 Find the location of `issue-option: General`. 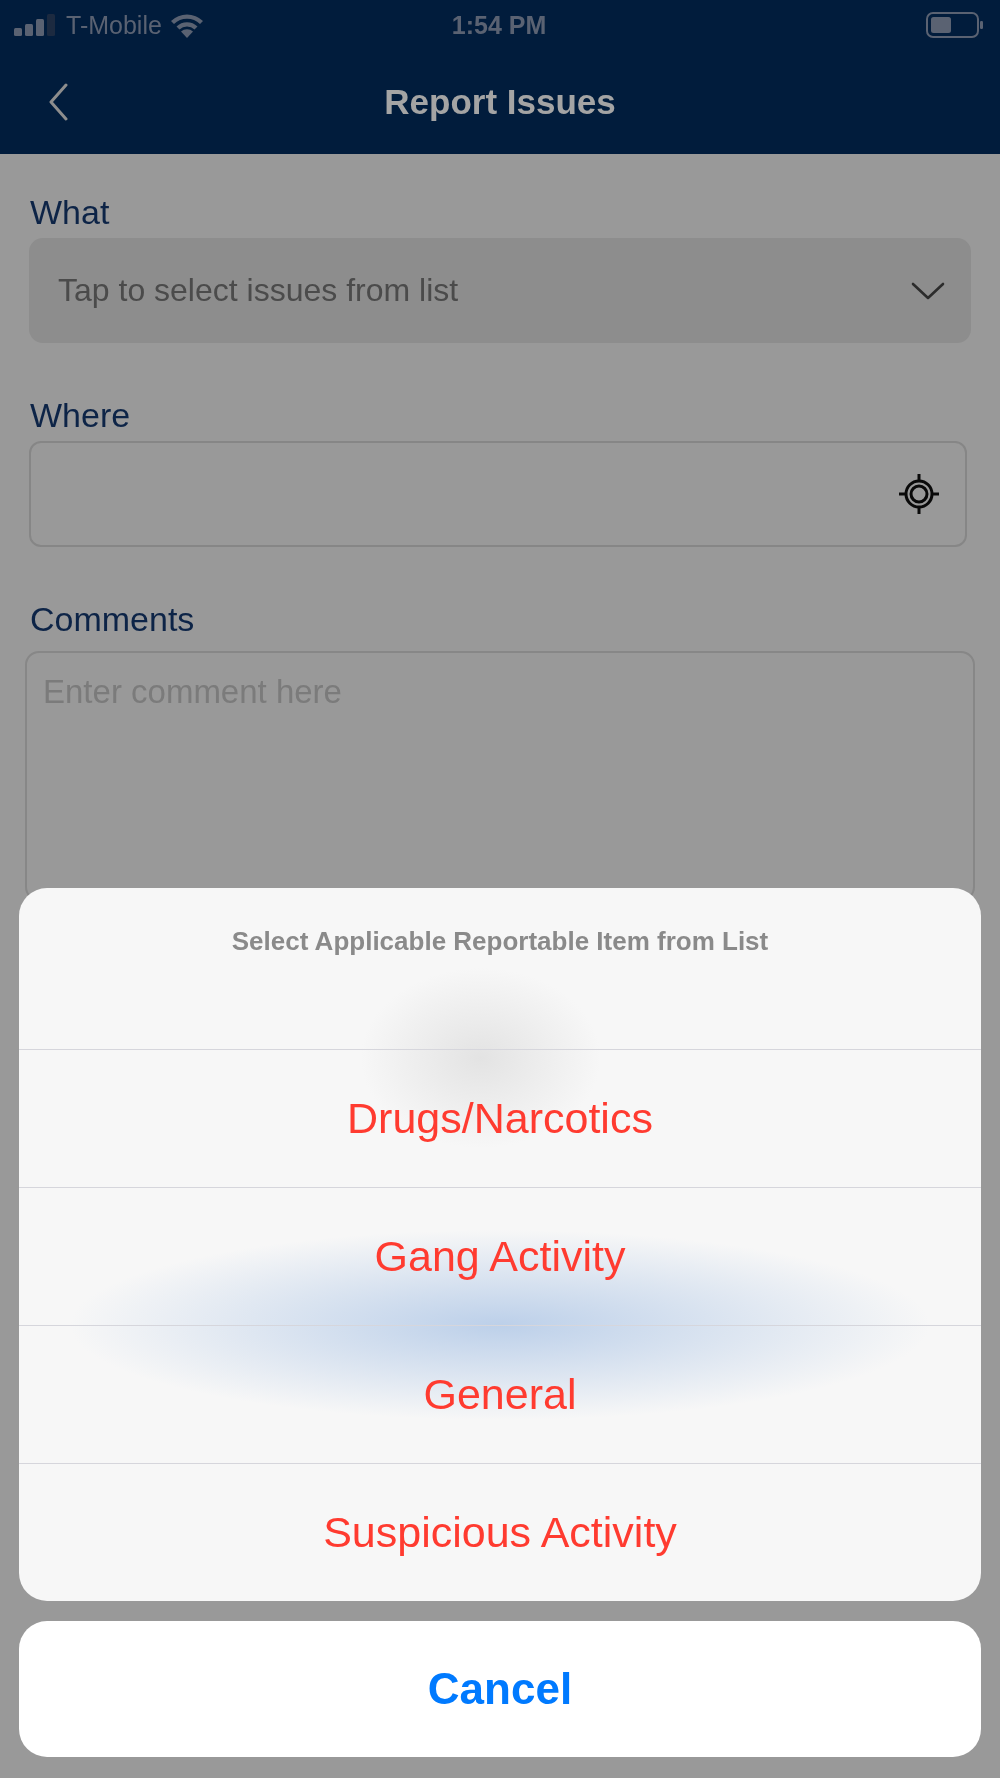

issue-option: General is located at coordinates (500, 1394).